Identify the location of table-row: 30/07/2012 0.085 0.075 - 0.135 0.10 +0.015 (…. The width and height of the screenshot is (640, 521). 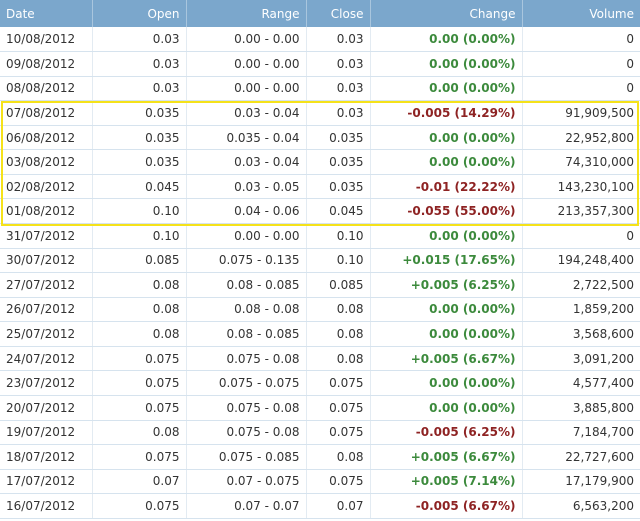
(320, 261).